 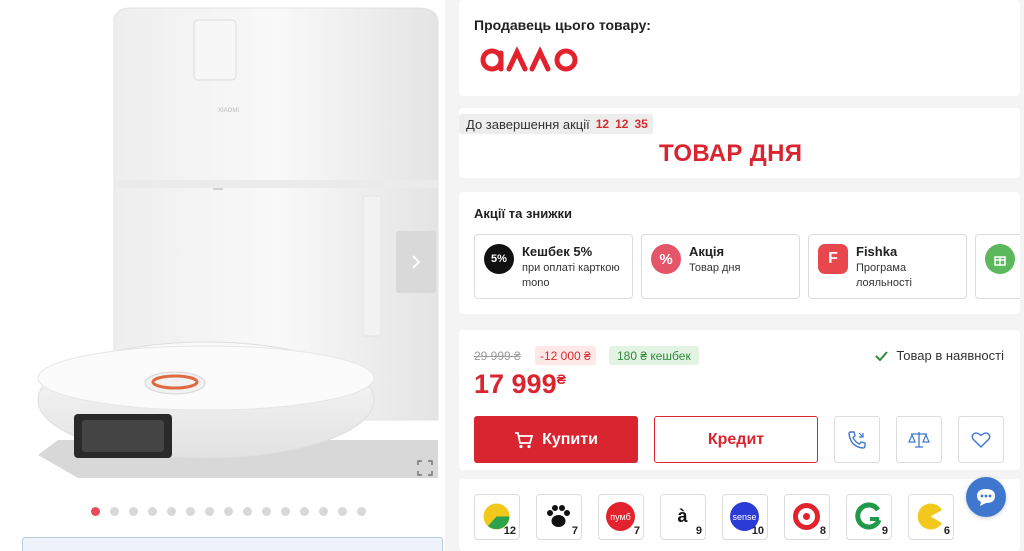 What do you see at coordinates (497, 517) in the screenshot?
I see `partner-tile: 12` at bounding box center [497, 517].